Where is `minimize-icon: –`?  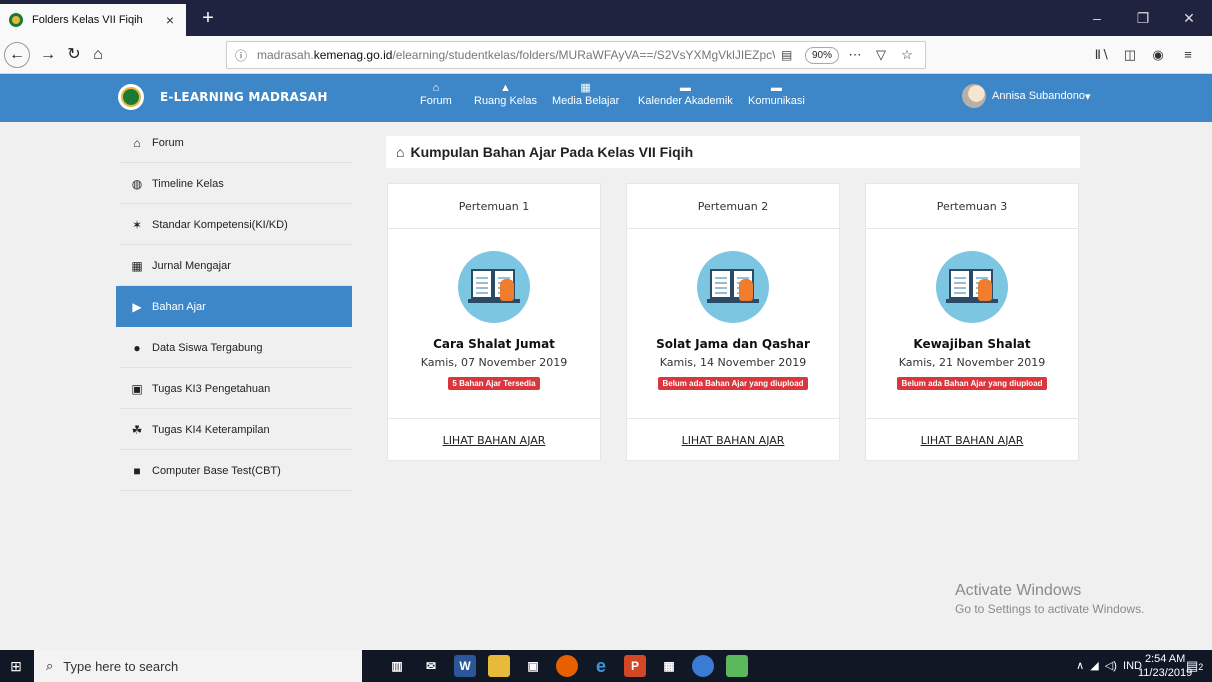
minimize-icon: – is located at coordinates (1097, 18).